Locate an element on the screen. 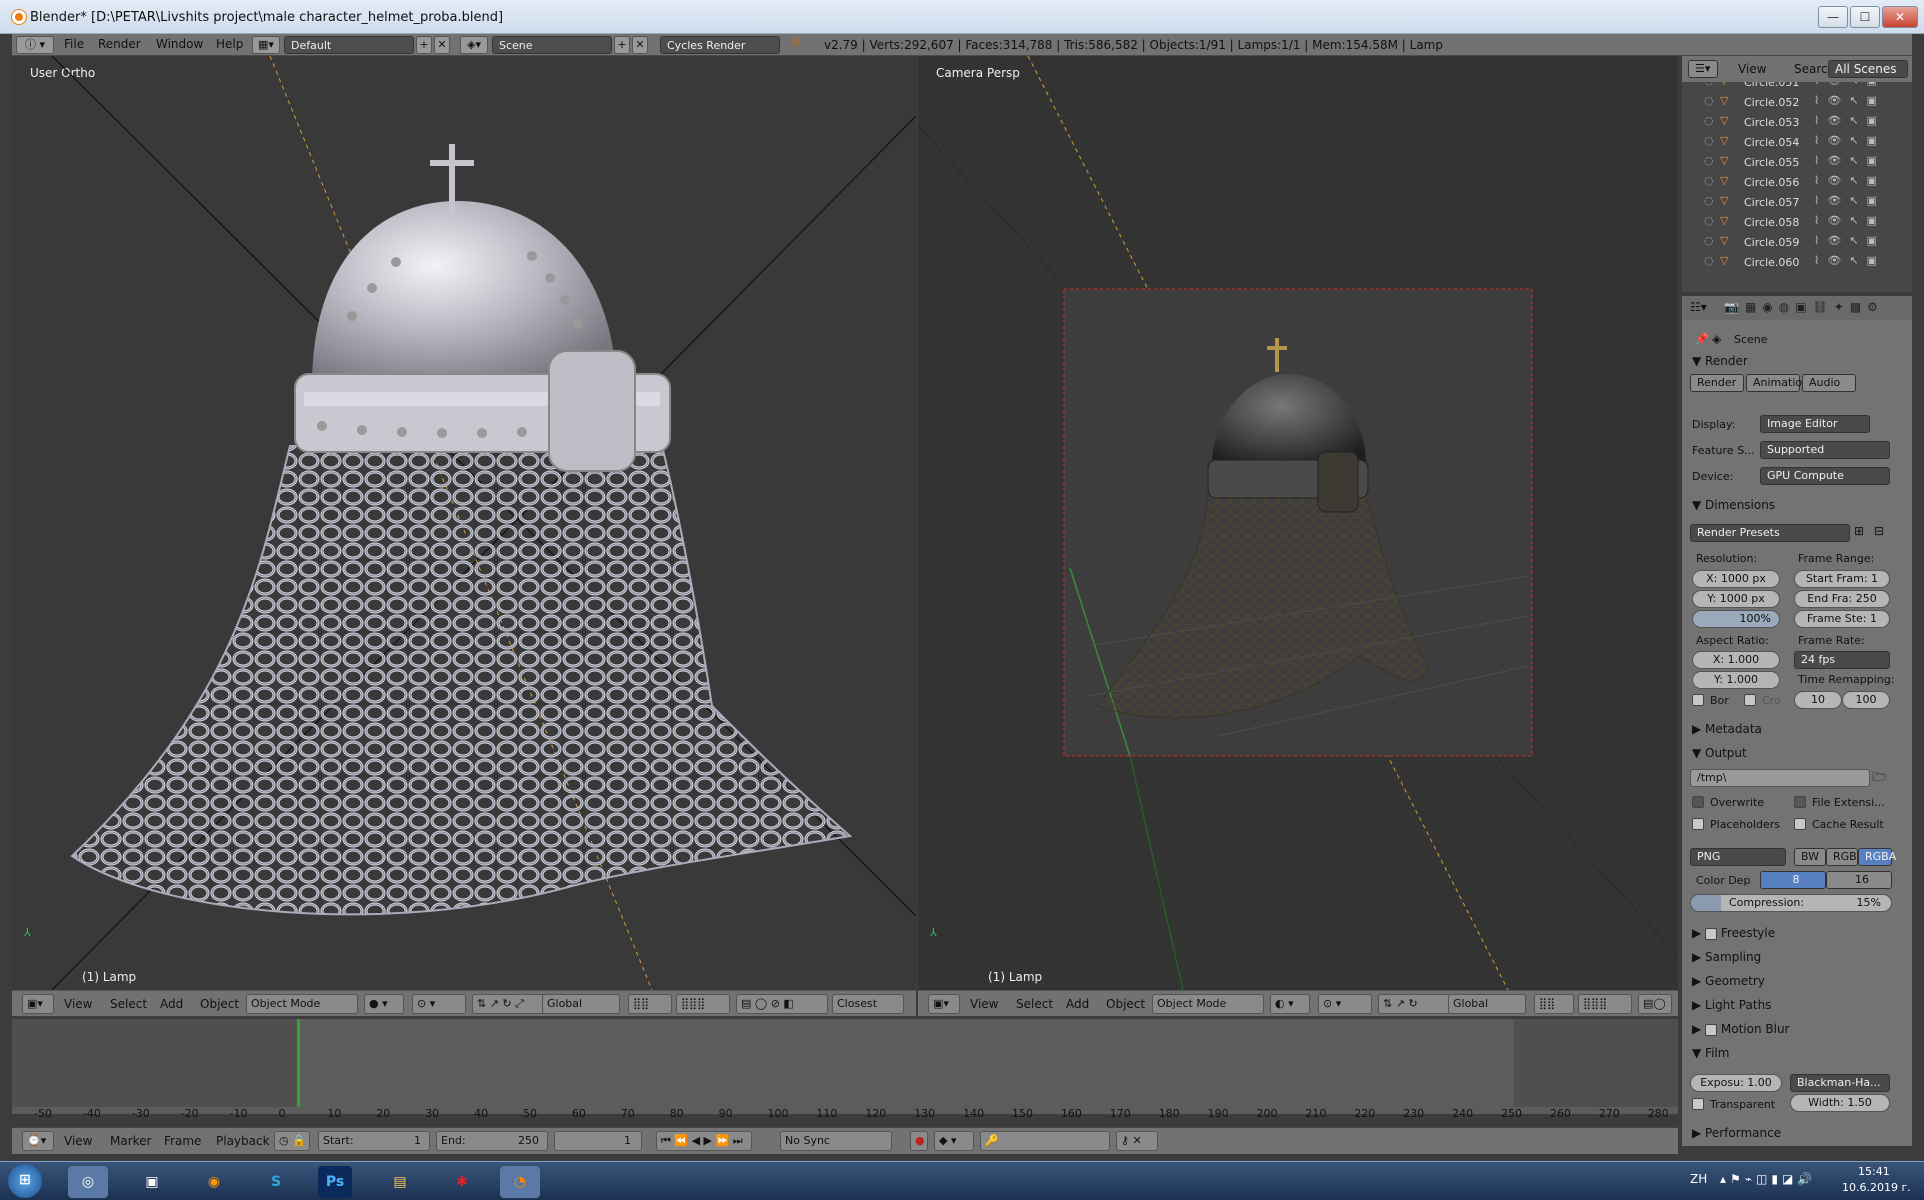  preset-add-icon: ⊞ is located at coordinates (1859, 531).